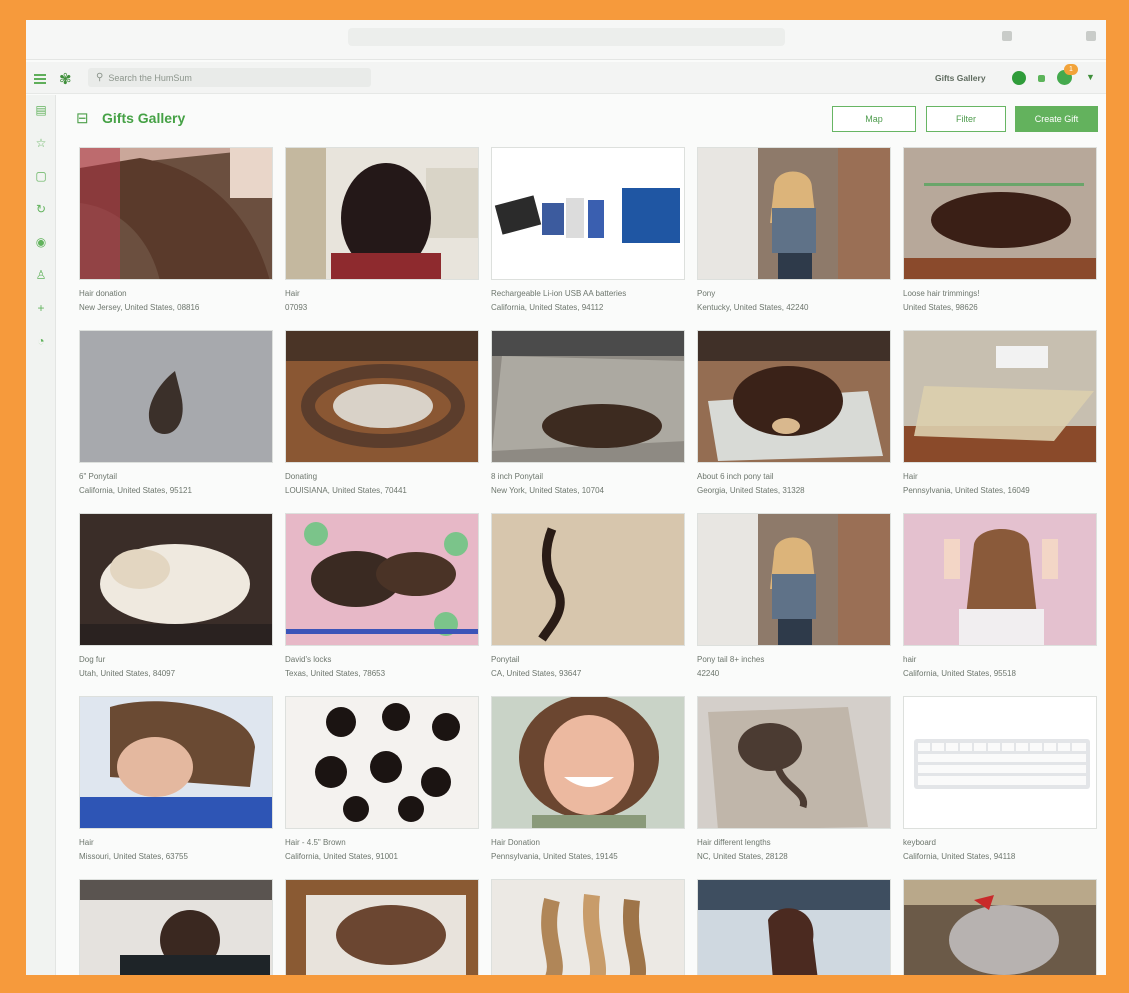  What do you see at coordinates (41, 110) in the screenshot?
I see `gift-icon: ▤` at bounding box center [41, 110].